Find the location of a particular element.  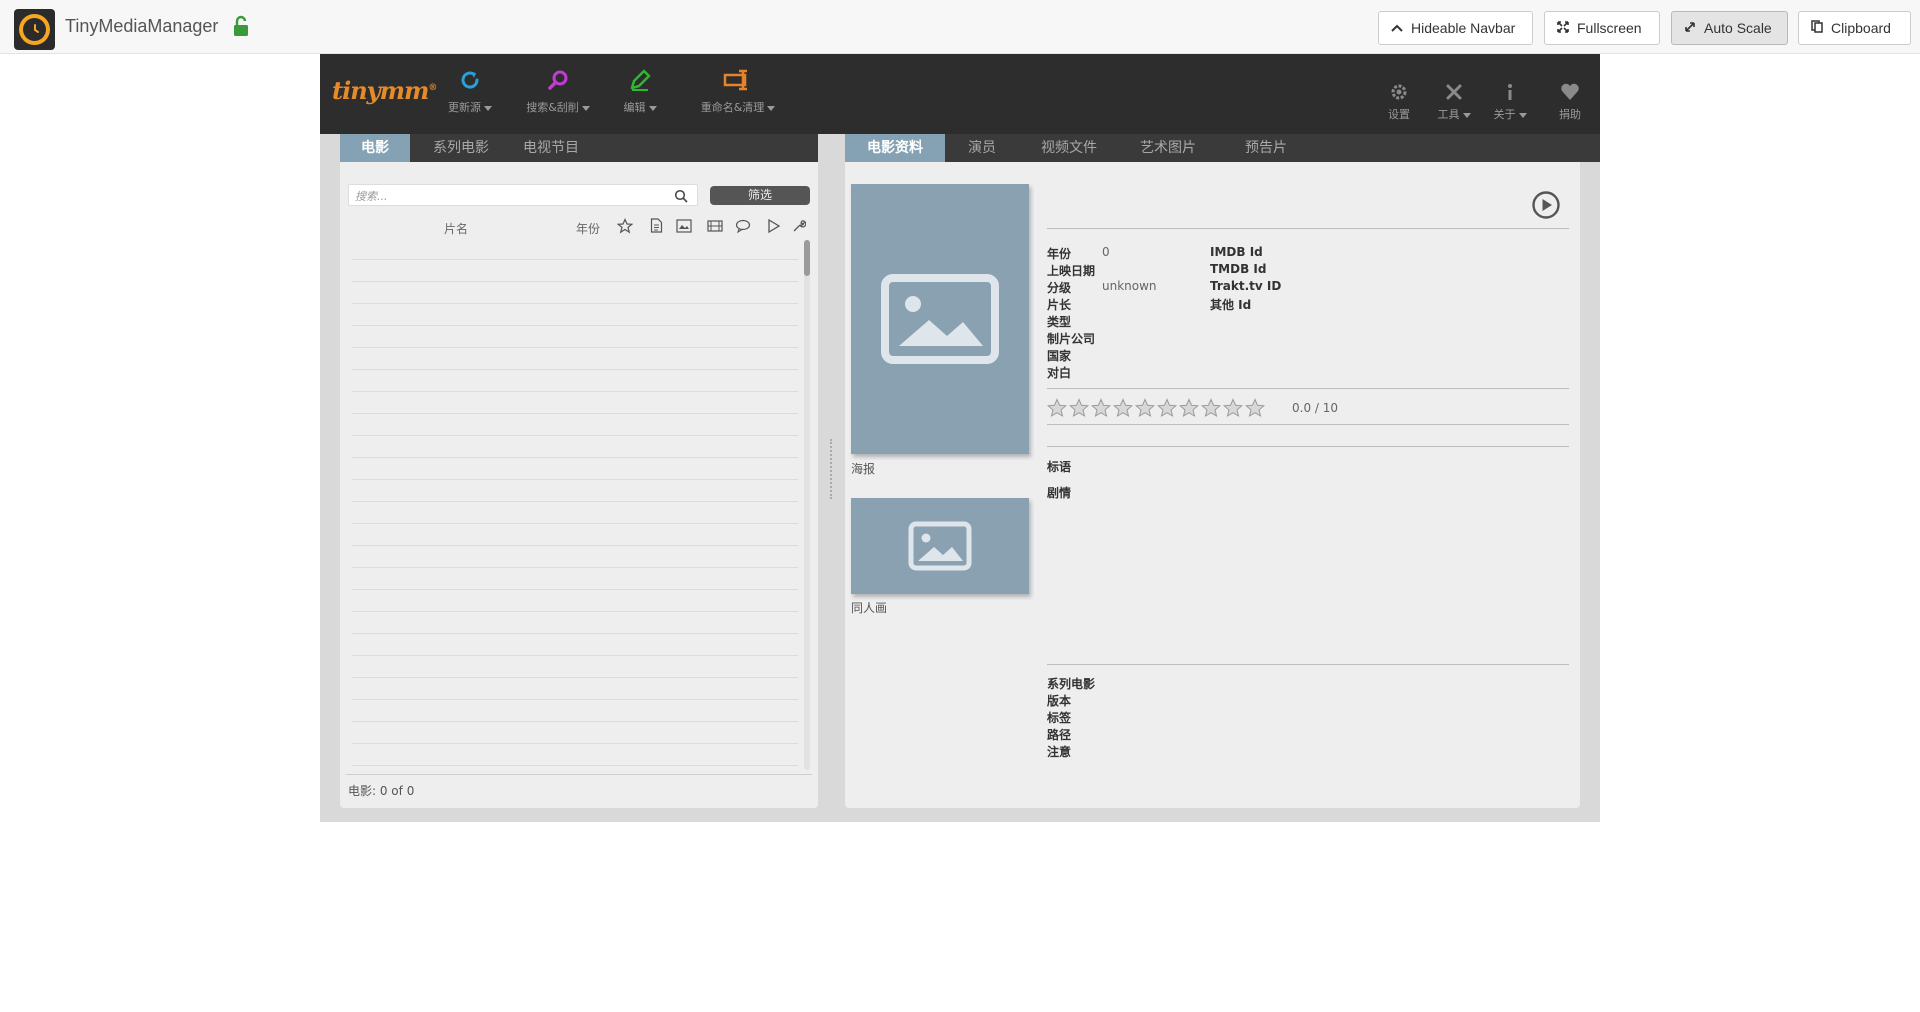

update-sources-label: 更新源 is located at coordinates (464, 107).